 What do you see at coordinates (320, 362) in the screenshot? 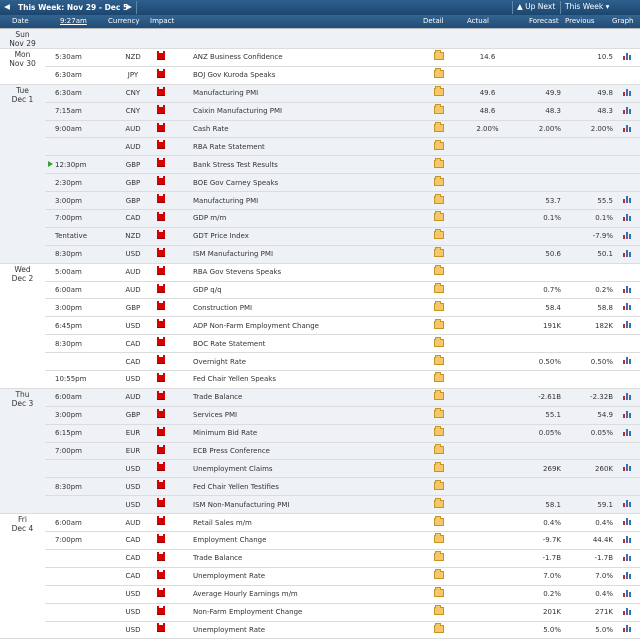
I see `calendar-row: CAD Overnight Rate 0.50% 0.50%` at bounding box center [320, 362].